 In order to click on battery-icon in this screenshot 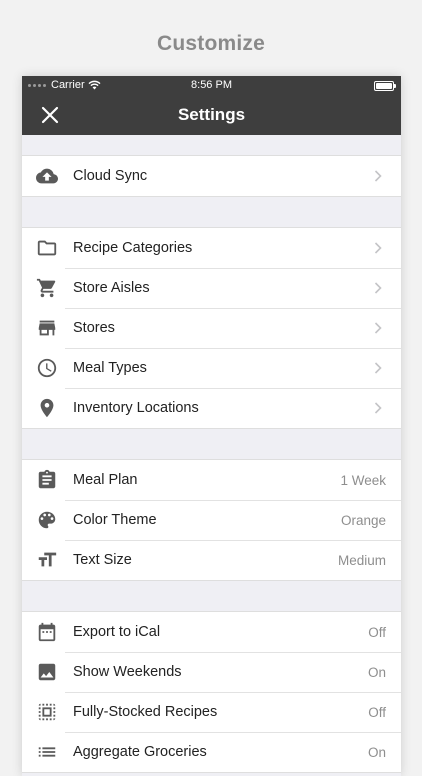, I will do `click(385, 86)`.